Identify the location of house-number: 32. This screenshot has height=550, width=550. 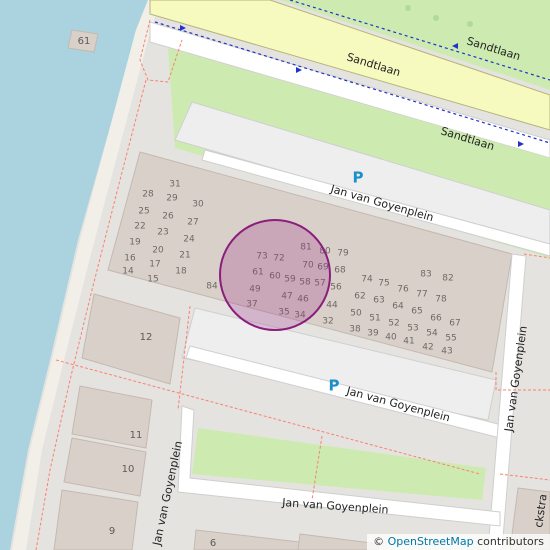
(327, 322).